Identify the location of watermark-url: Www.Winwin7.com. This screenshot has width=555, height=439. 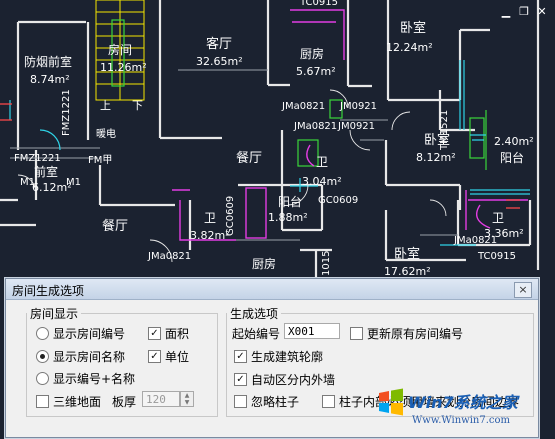
(461, 420).